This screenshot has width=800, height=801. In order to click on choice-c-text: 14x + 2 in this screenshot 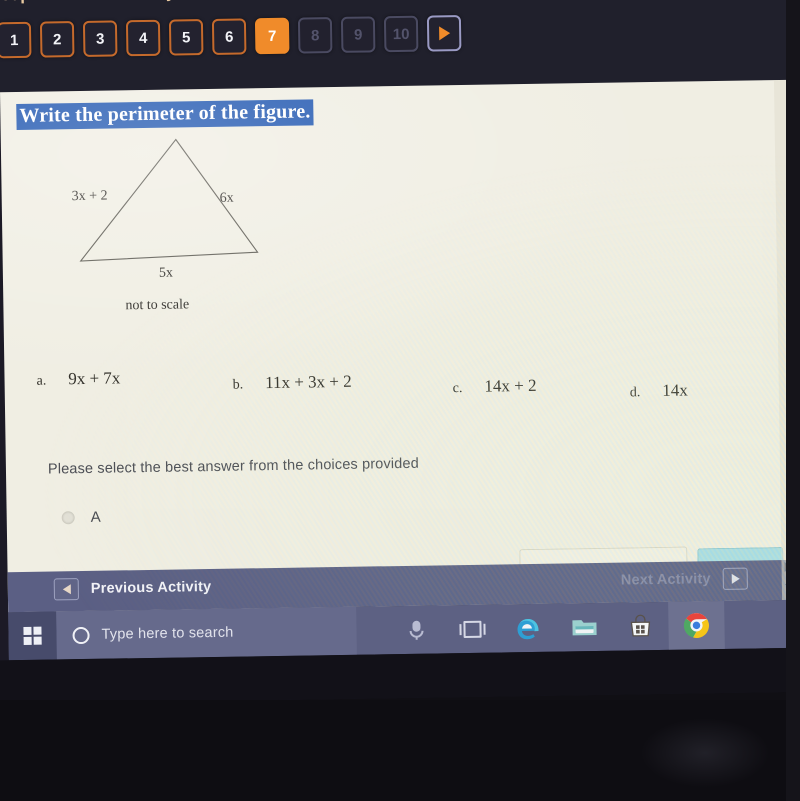, I will do `click(510, 385)`.